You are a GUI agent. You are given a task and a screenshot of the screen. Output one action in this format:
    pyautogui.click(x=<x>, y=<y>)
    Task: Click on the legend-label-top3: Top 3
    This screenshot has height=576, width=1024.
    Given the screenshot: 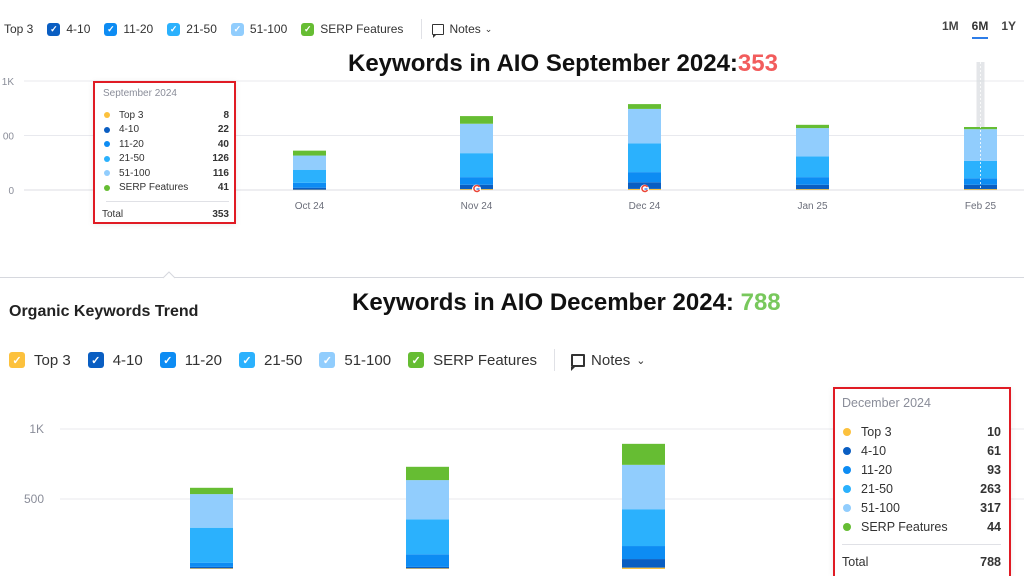 What is the action you would take?
    pyautogui.click(x=19, y=29)
    